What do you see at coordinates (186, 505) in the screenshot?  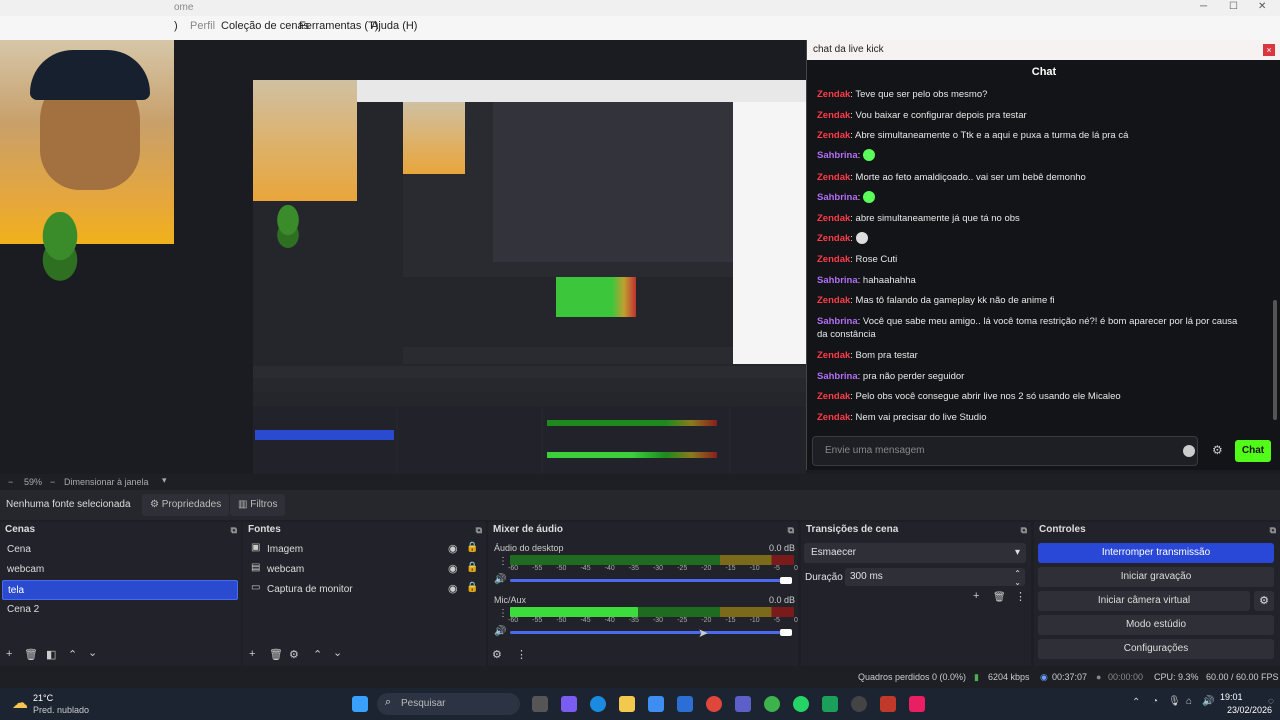 I see `properties-button: ⚙ Propriedades` at bounding box center [186, 505].